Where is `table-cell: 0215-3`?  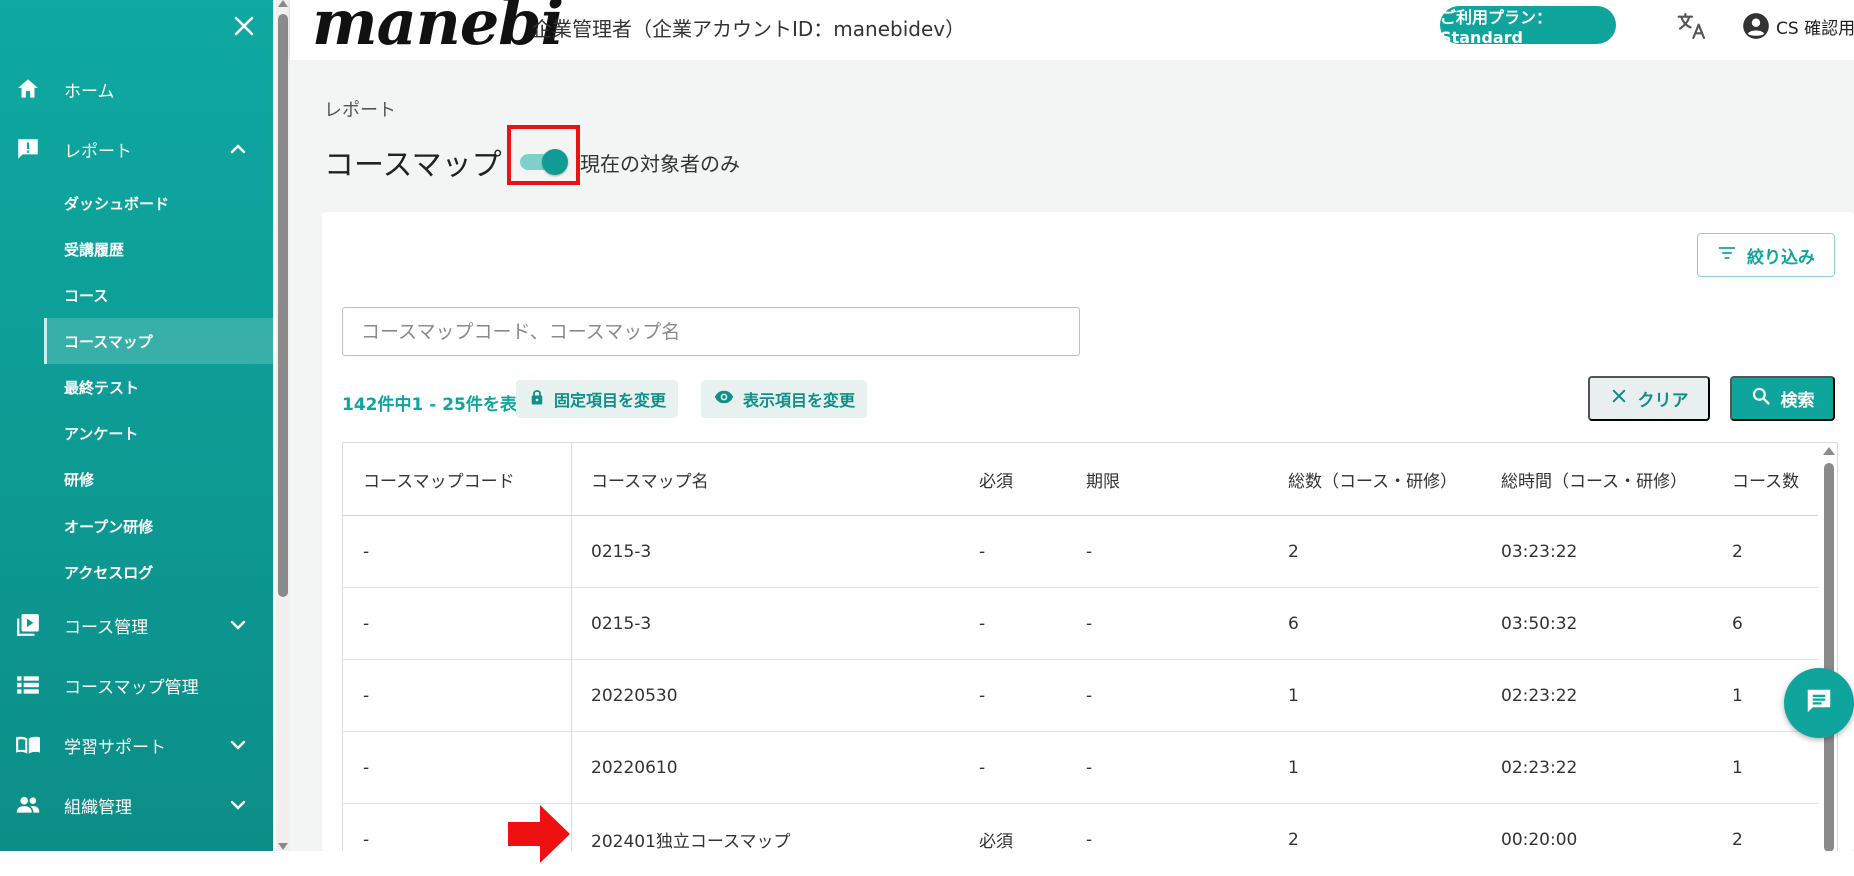
table-cell: 0215-3 is located at coordinates (621, 623).